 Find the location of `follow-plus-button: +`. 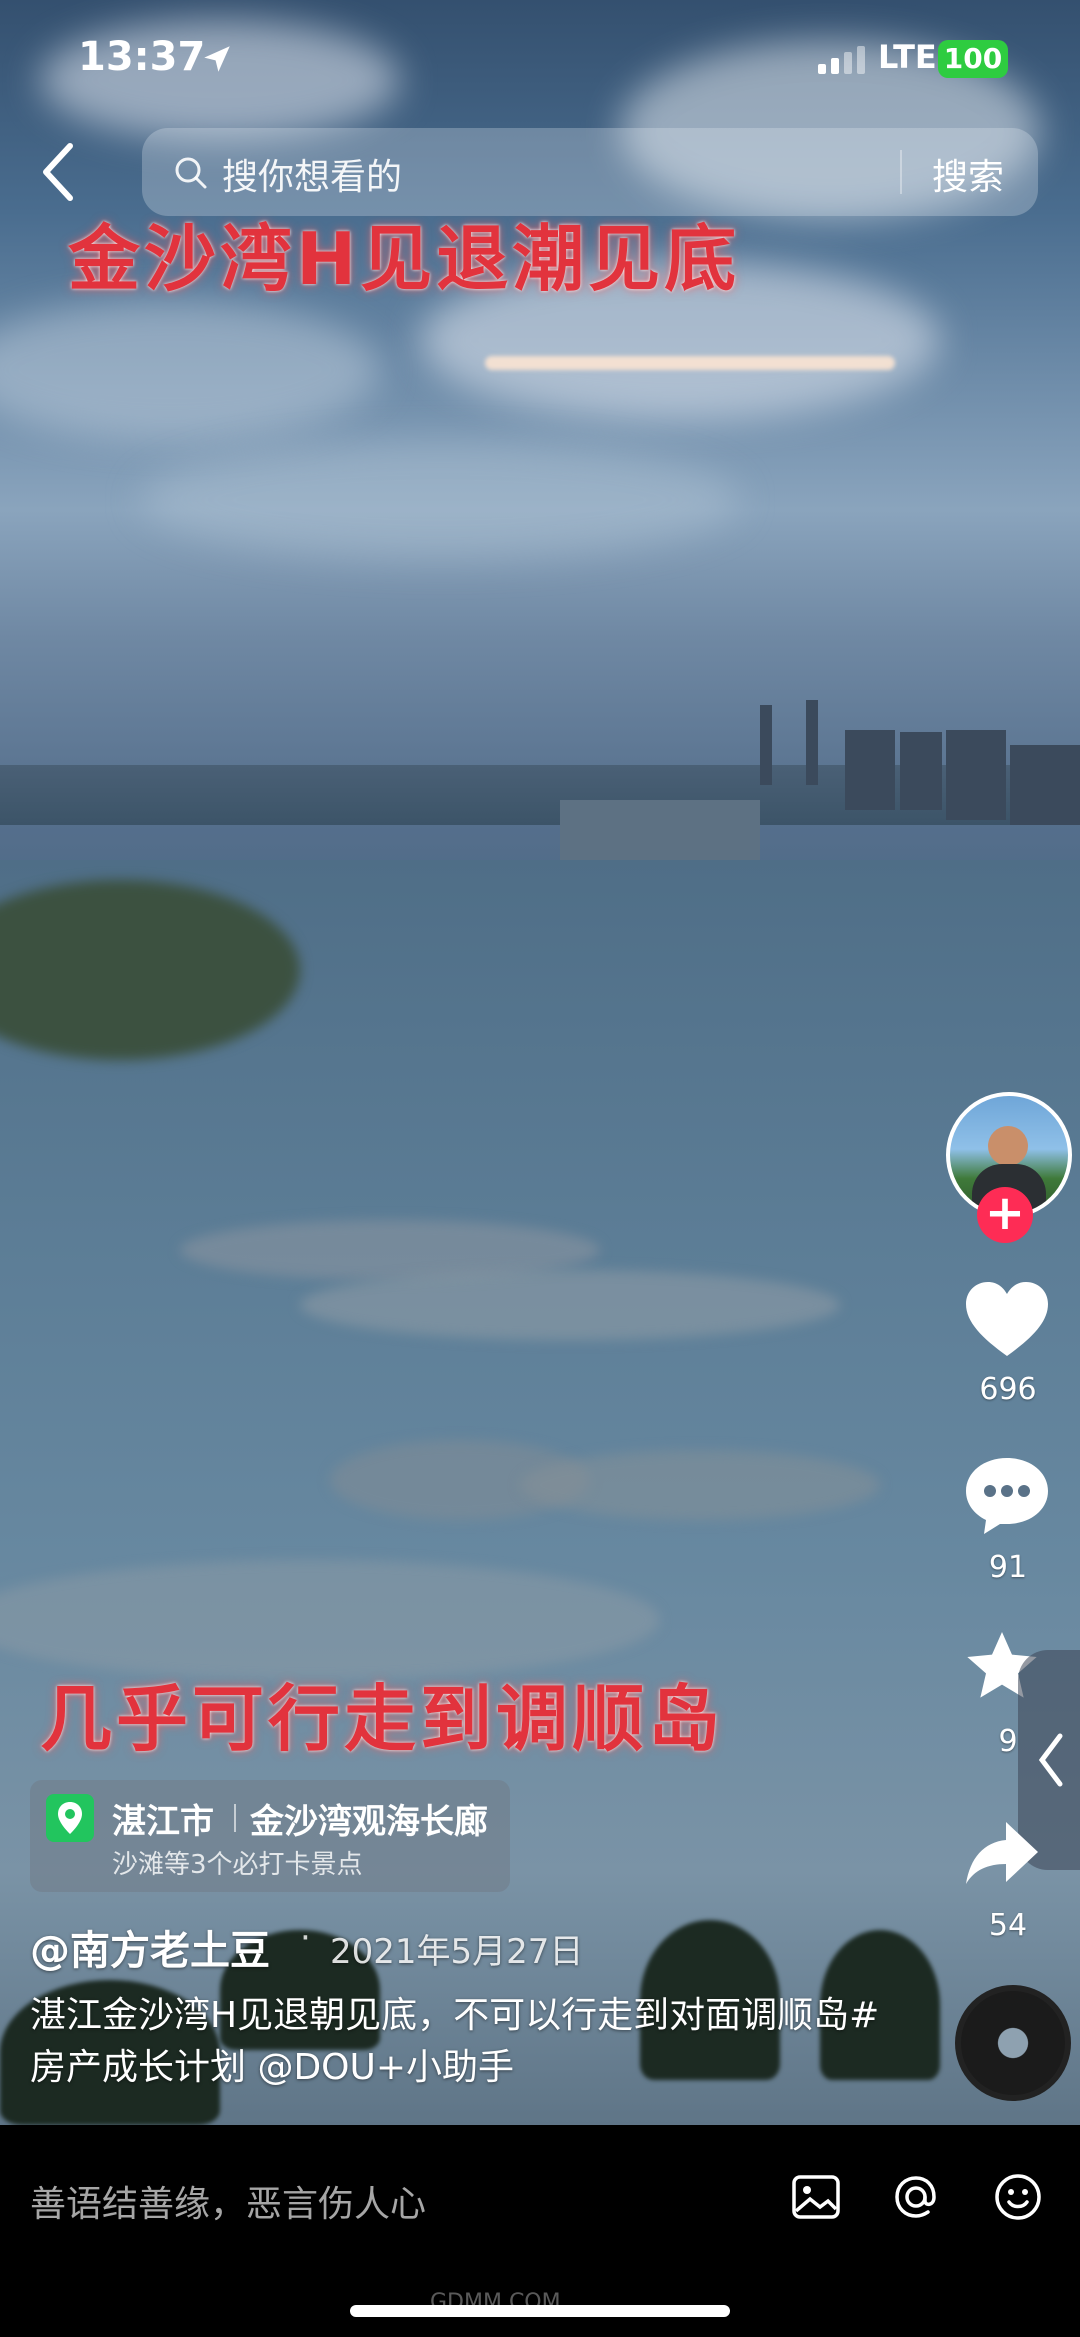

follow-plus-button: + is located at coordinates (1005, 1215).